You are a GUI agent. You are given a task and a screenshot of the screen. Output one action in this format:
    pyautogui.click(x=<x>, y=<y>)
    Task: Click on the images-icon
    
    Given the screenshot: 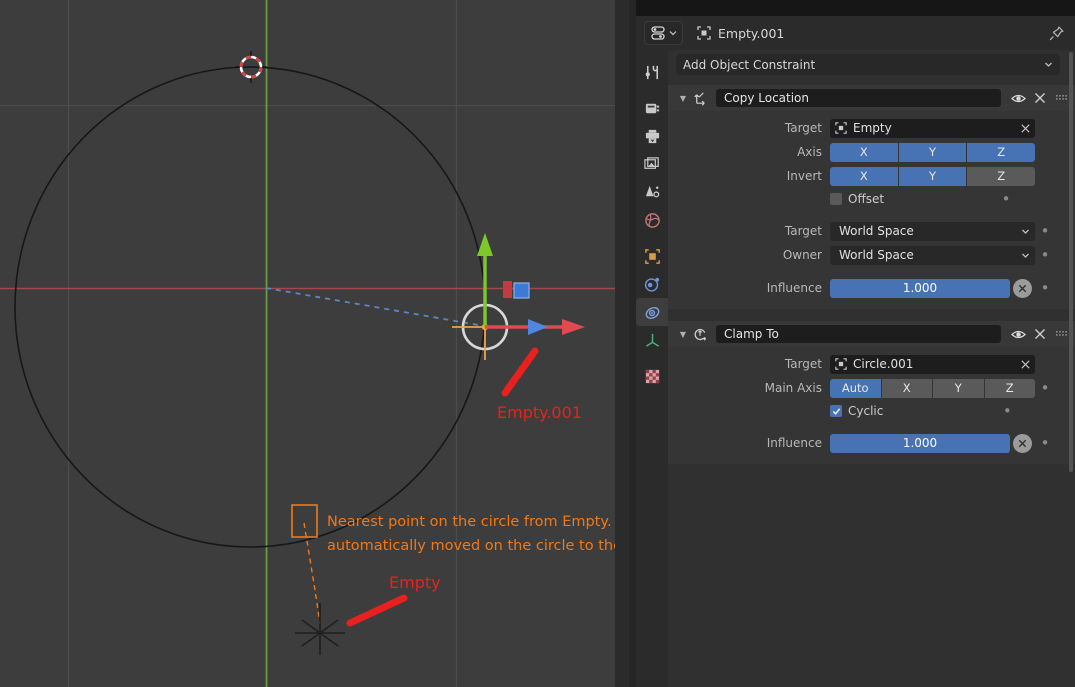 What is the action you would take?
    pyautogui.click(x=651, y=162)
    